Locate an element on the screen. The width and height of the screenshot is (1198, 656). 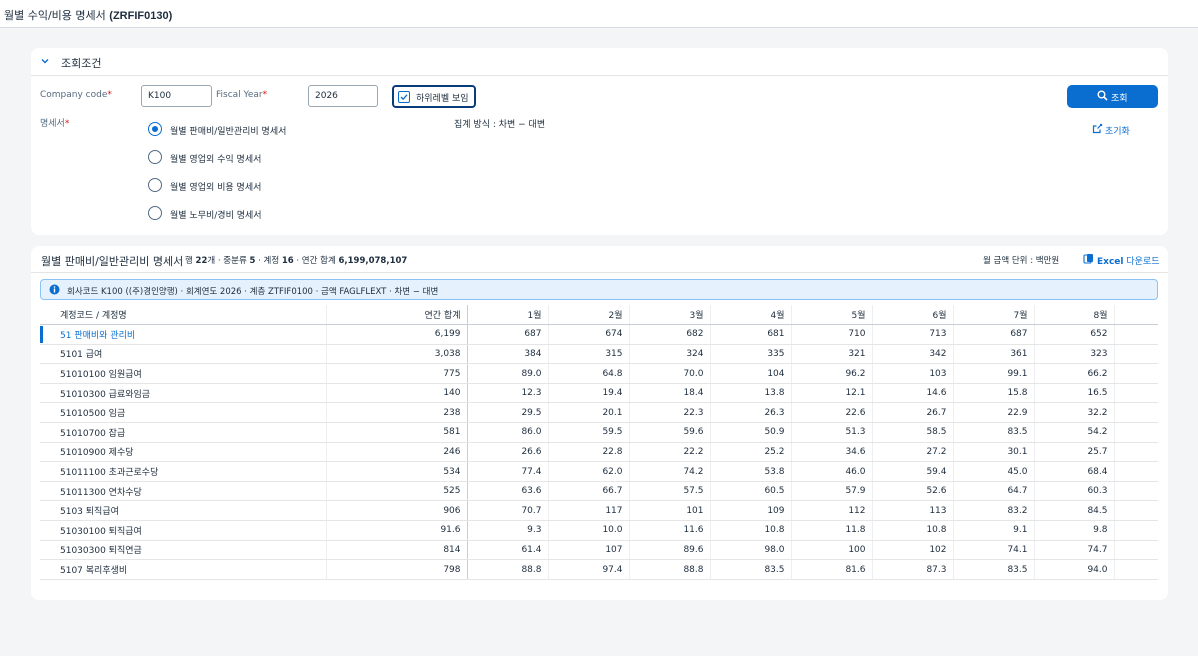
column-header-month: 6월 is located at coordinates (912, 315).